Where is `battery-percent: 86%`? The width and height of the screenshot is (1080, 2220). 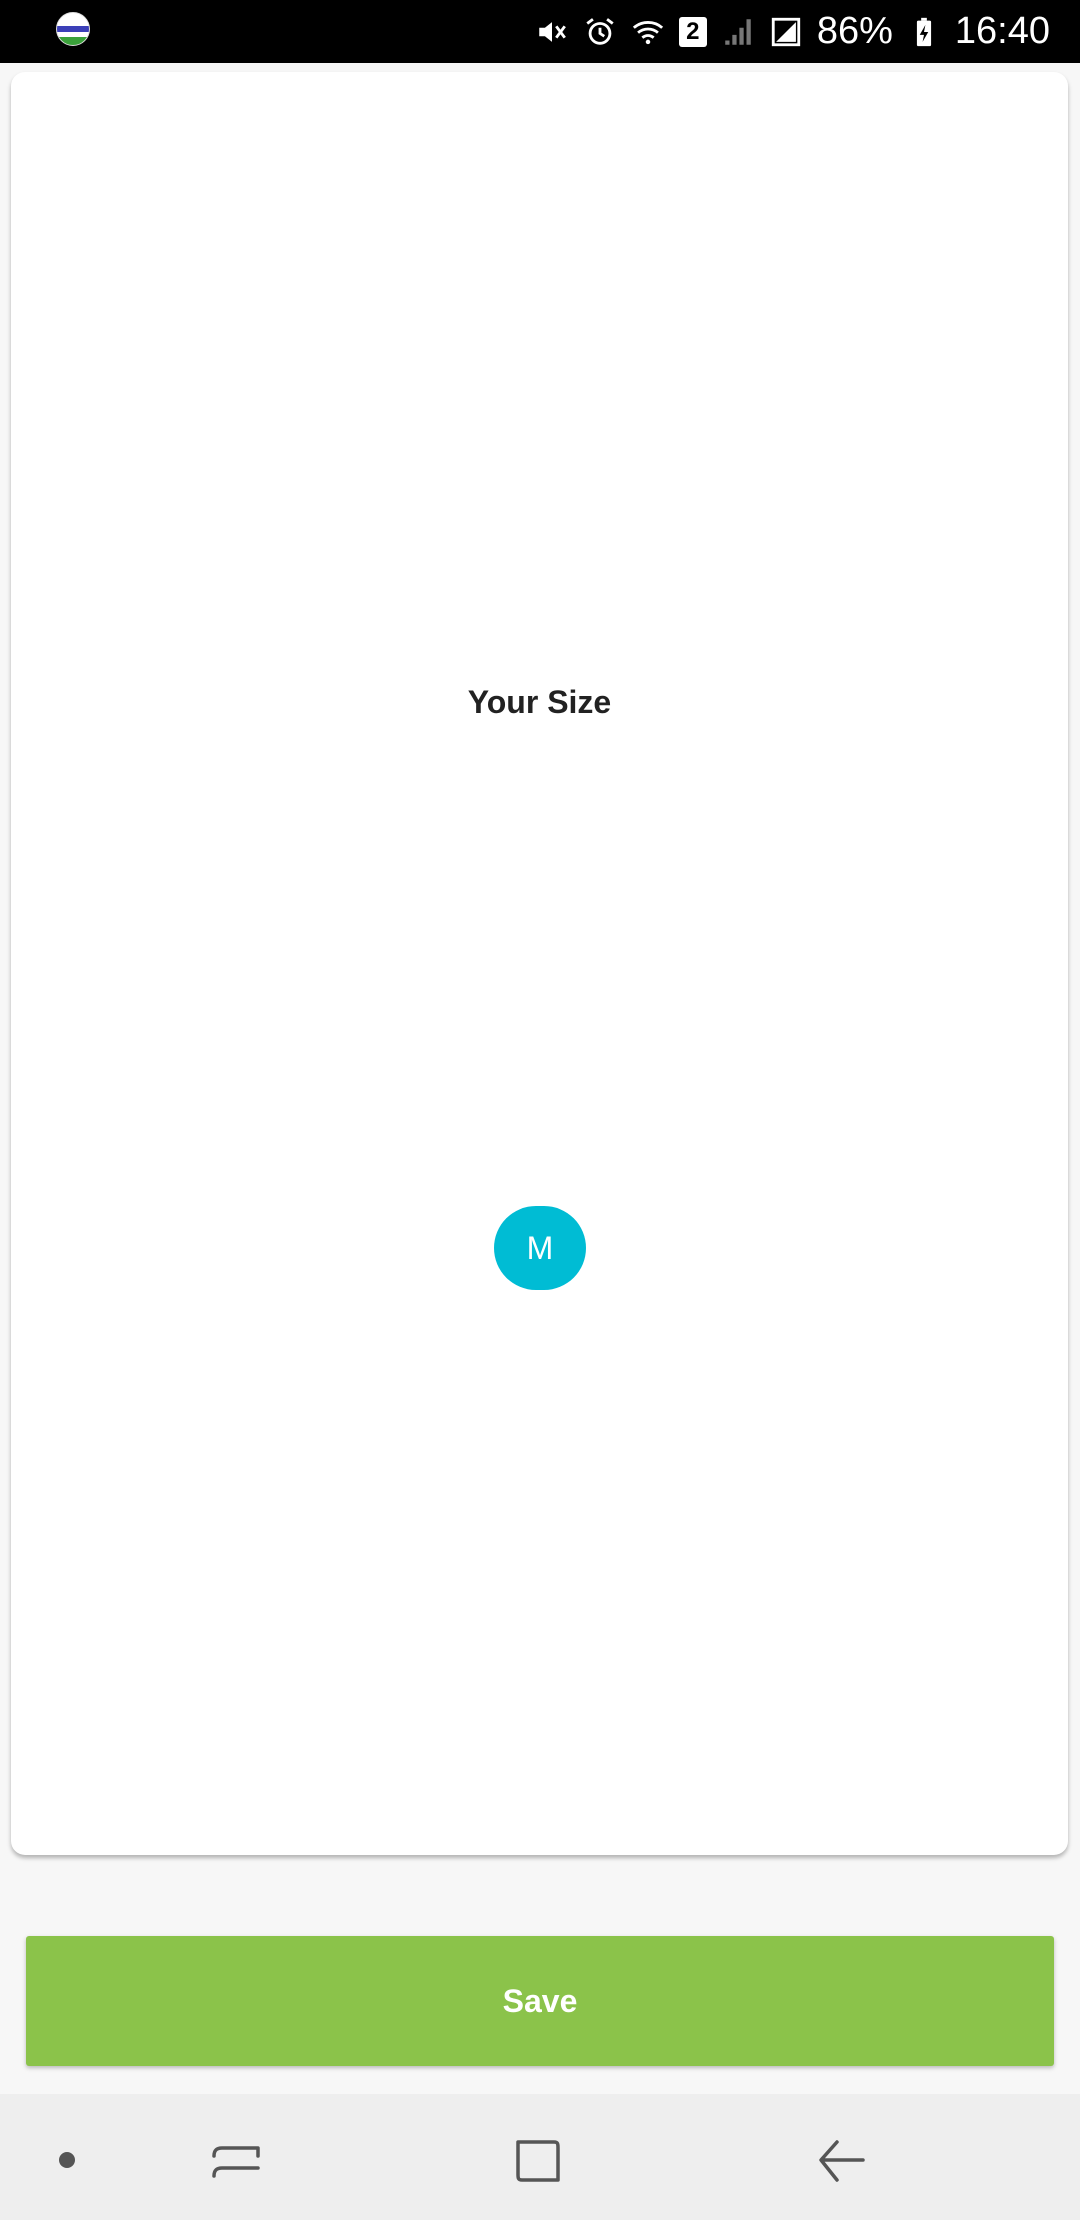
battery-percent: 86% is located at coordinates (854, 31).